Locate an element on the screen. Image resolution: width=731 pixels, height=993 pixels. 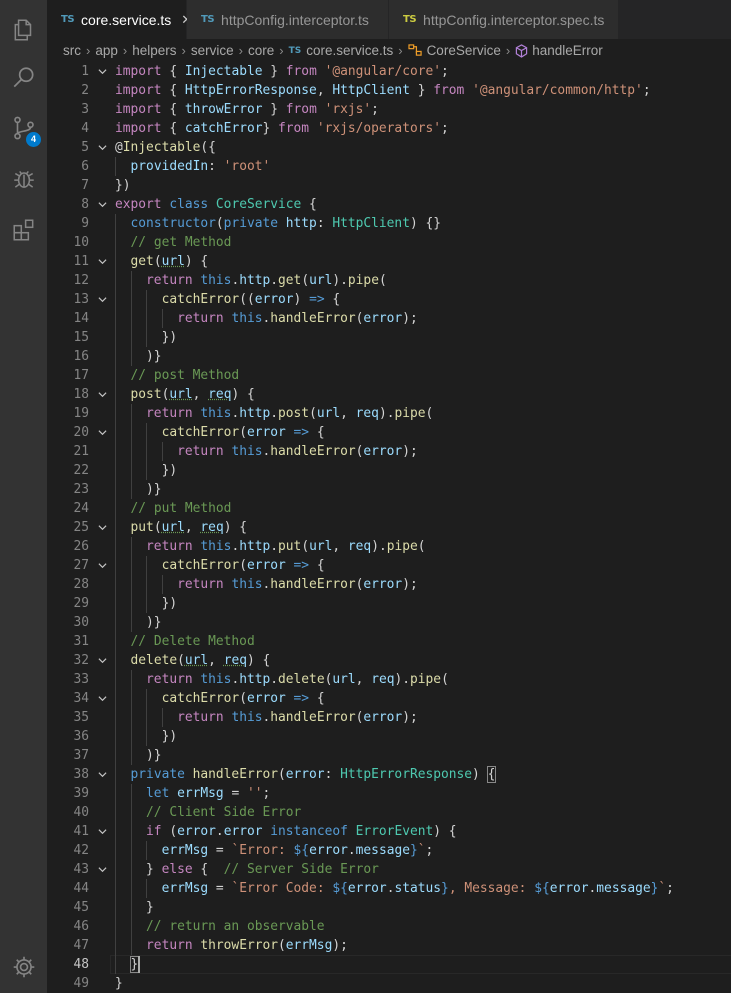
settings-gear-icon is located at coordinates (23, 967).